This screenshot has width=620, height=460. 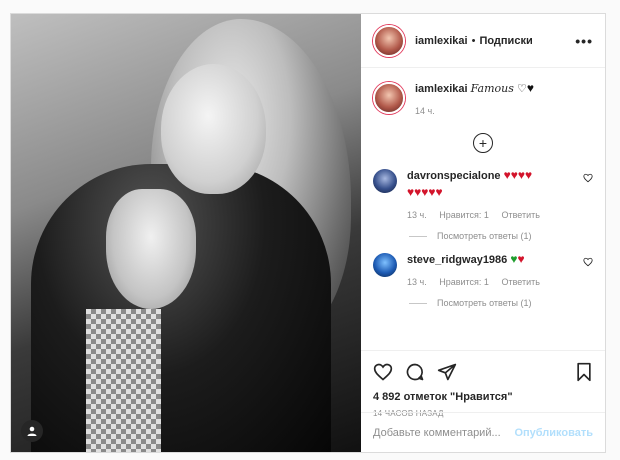 I want to click on post-actions: 4 892 отметок "Нравится" 14 ЧАСОВ НАЗАД, so click(x=483, y=384).